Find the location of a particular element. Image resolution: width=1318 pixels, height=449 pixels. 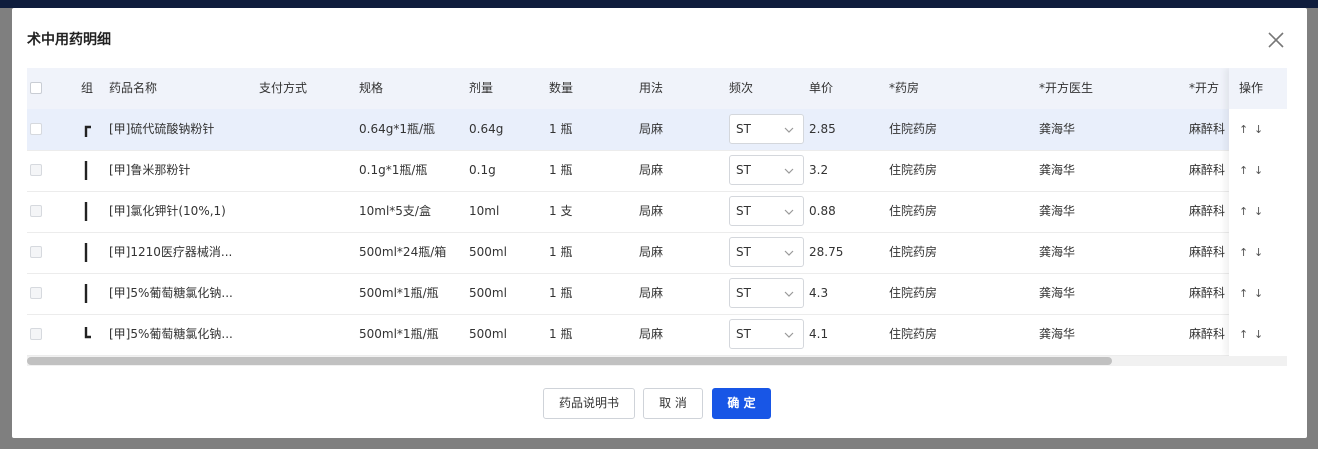

col-header-dose: 剂量 is located at coordinates (481, 88).